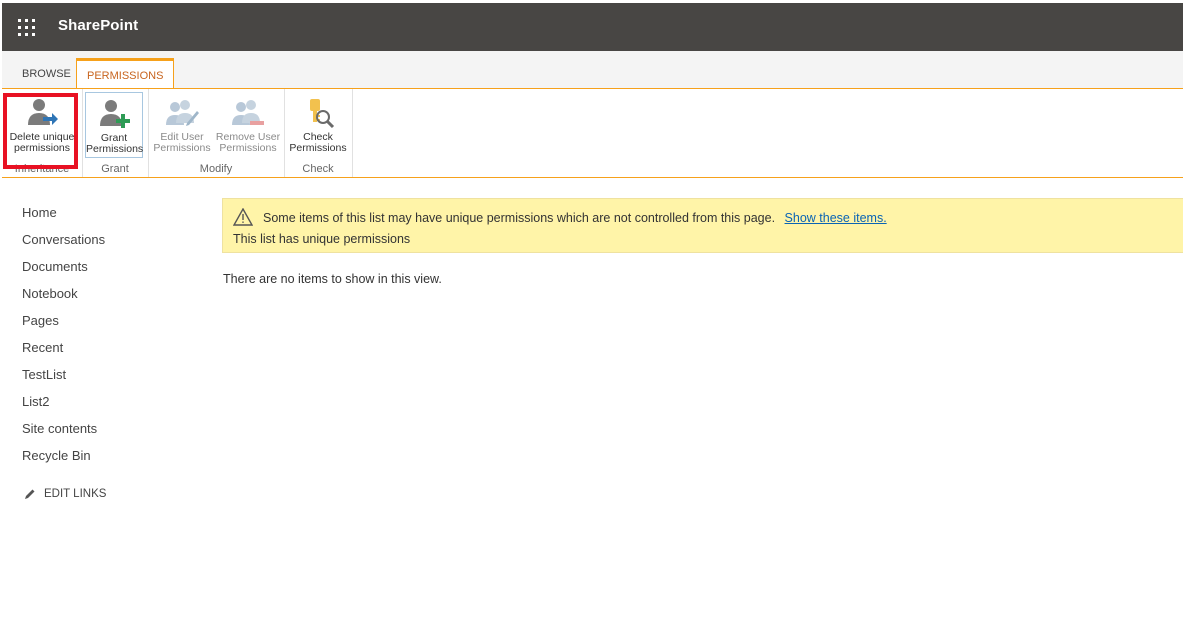 The width and height of the screenshot is (1183, 628). I want to click on group-label-grant: Grant, so click(115, 169).